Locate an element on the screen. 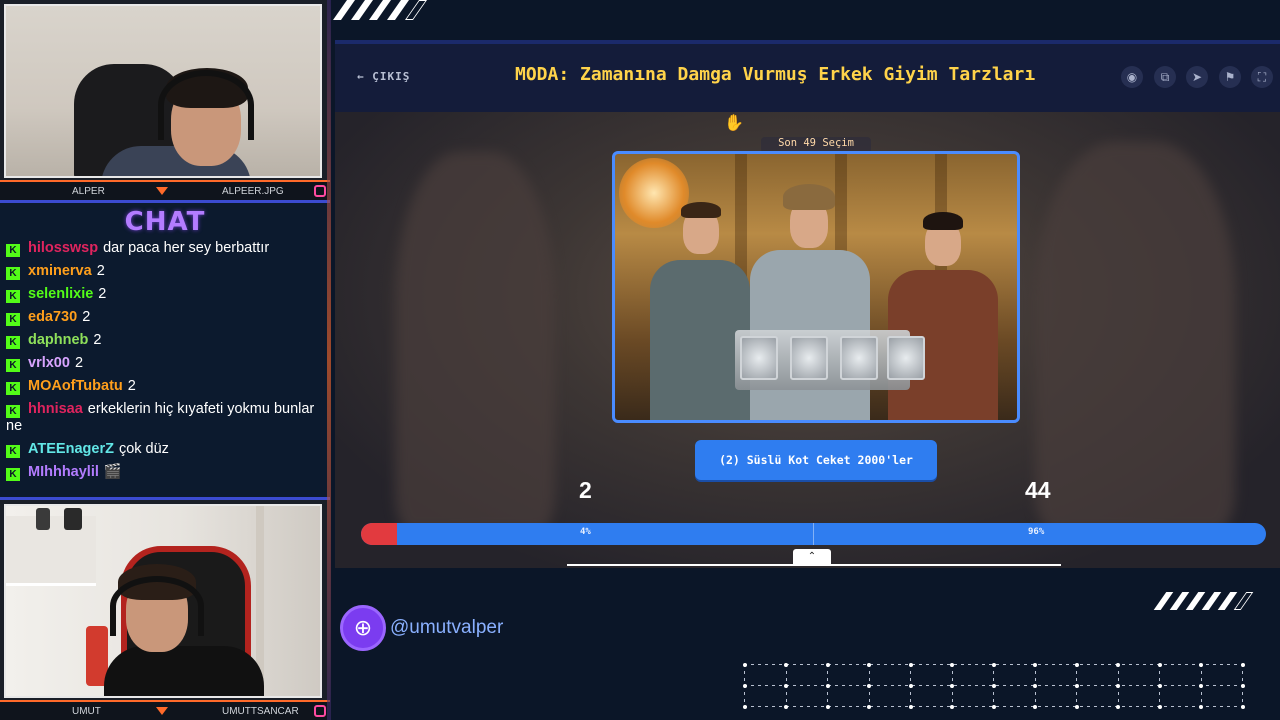 This screenshot has width=1280, height=720. divider-strip is located at coordinates (329, 360).